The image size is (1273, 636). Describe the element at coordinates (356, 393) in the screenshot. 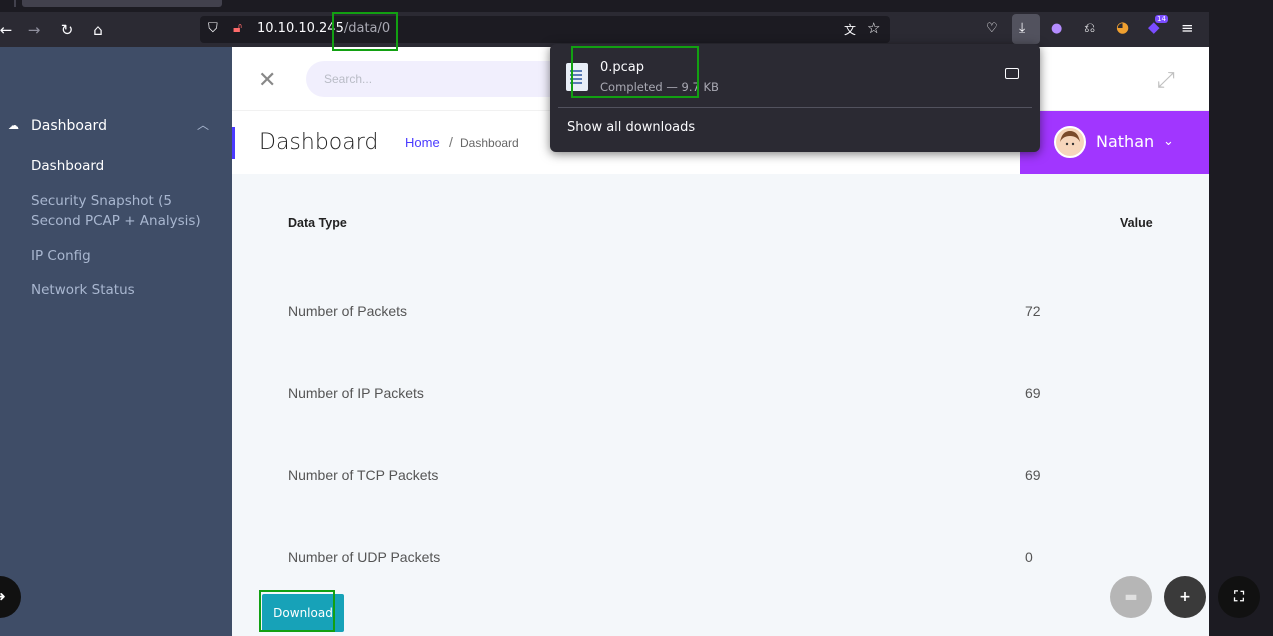

I see `table-row-label: Number of IP Packets` at that location.